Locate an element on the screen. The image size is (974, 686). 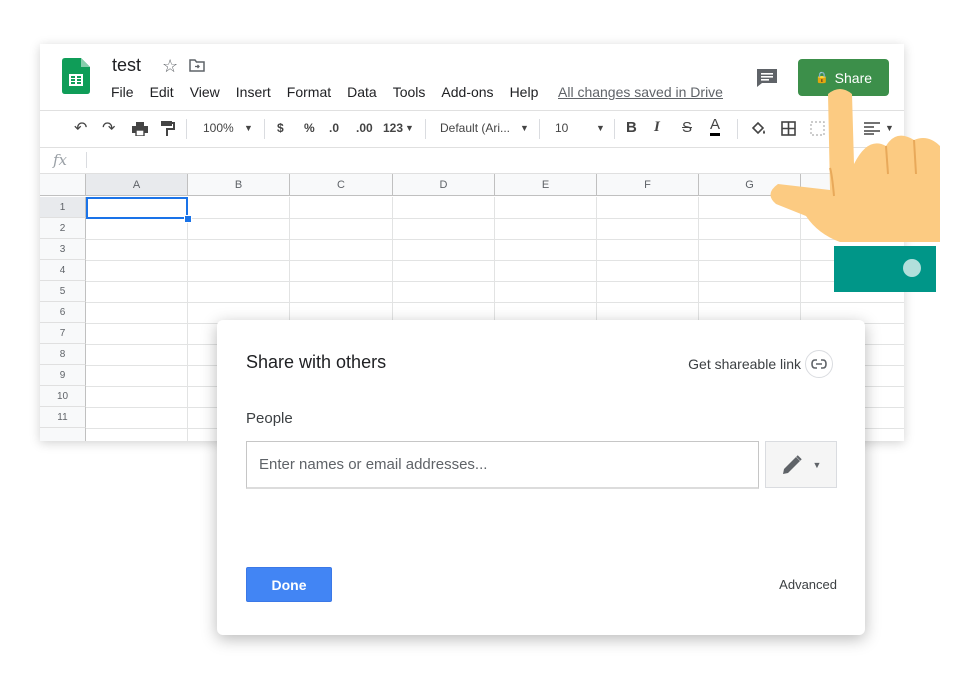
row-header: 9 is located at coordinates (63, 375).